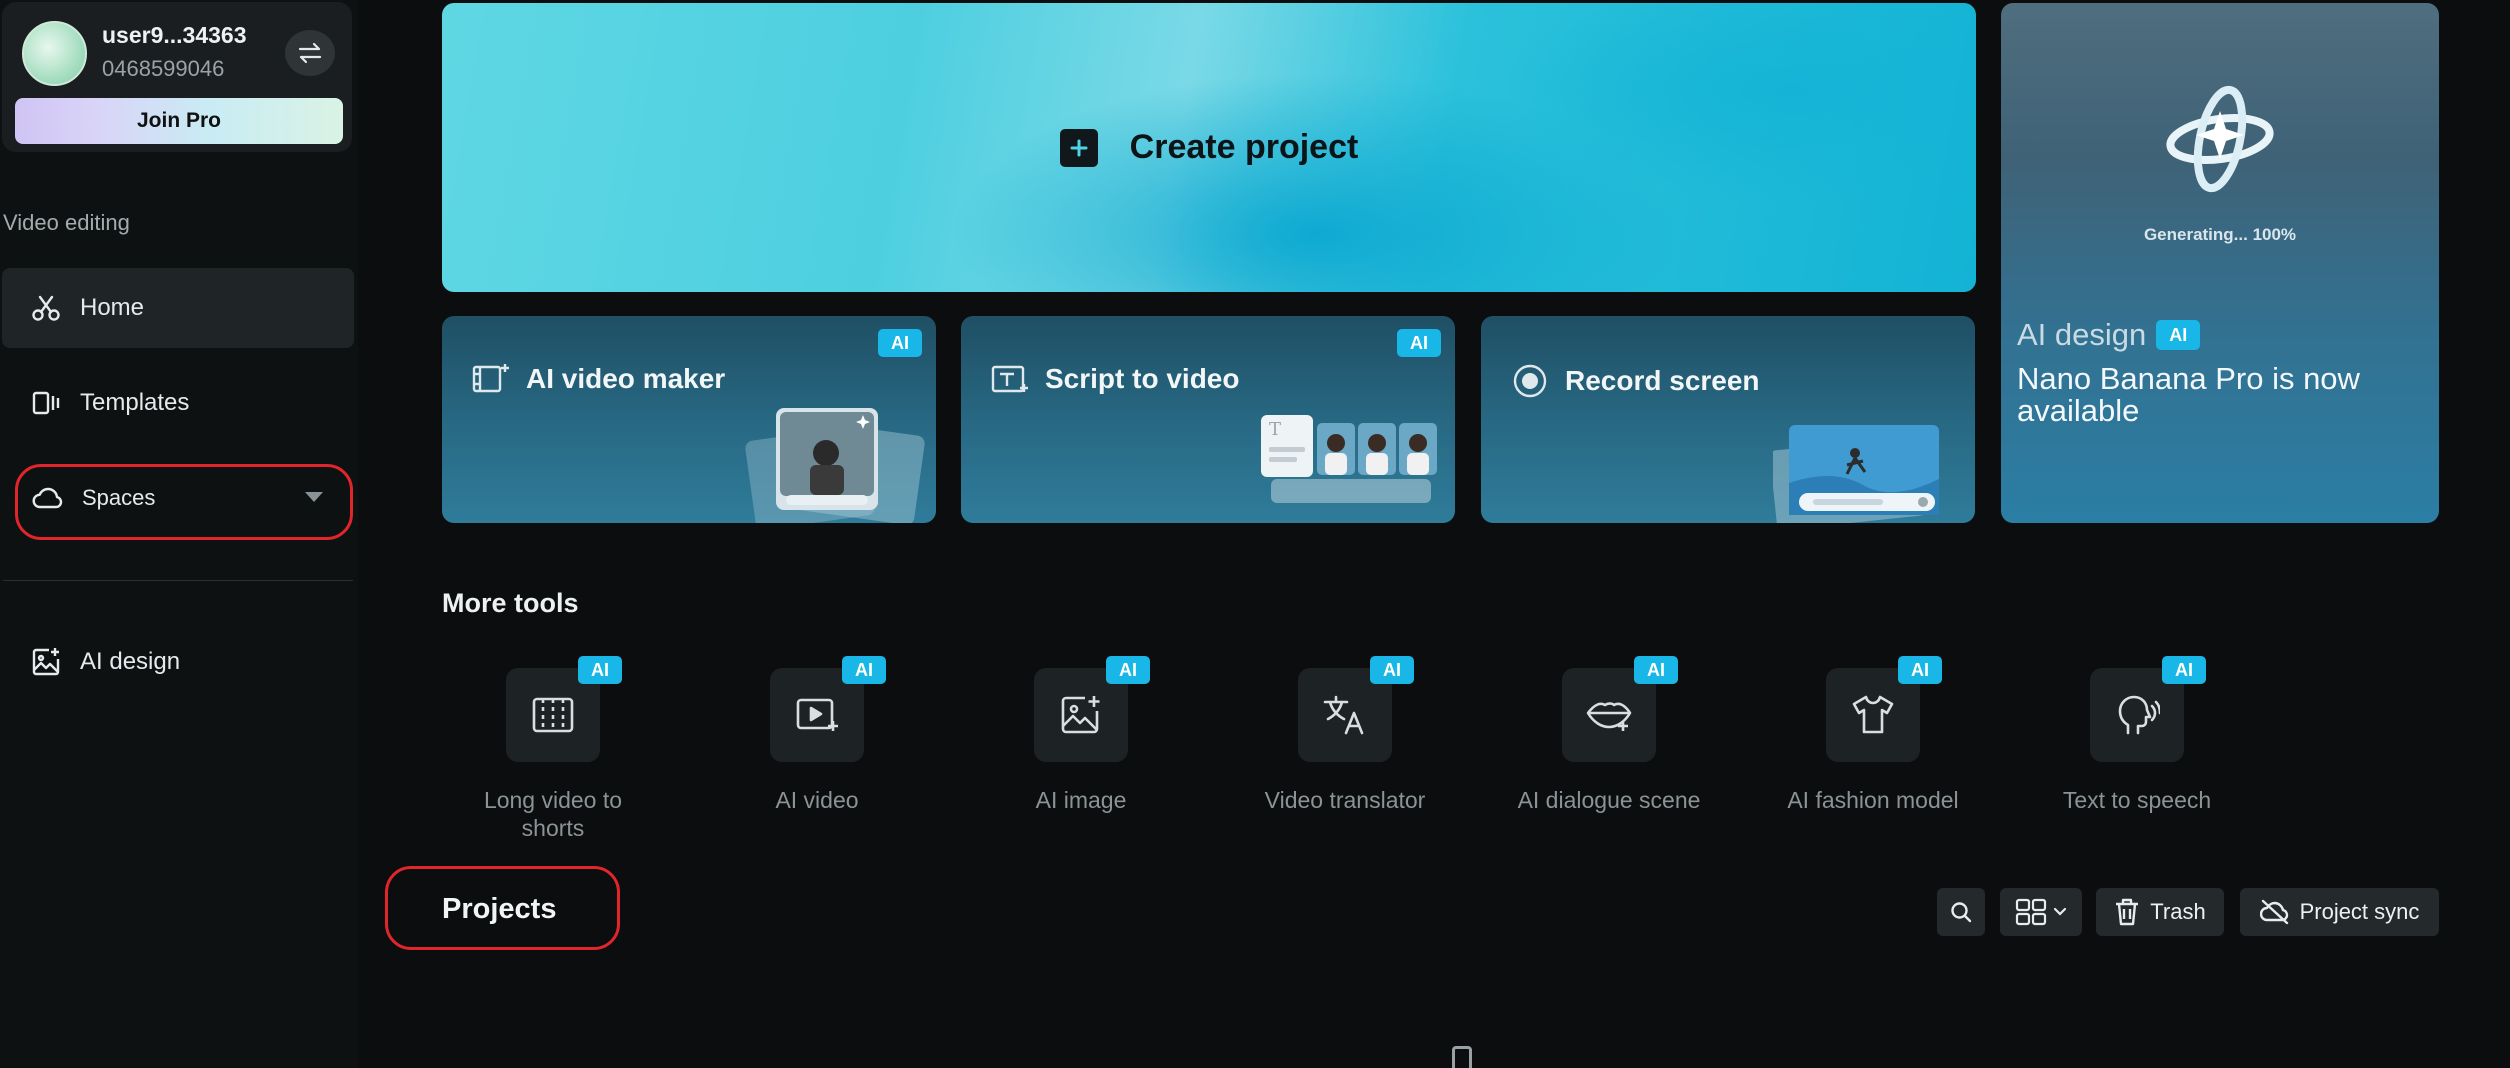 The width and height of the screenshot is (2510, 1068). Describe the element at coordinates (2220, 139) in the screenshot. I see `ai-design-logo-icon` at that location.